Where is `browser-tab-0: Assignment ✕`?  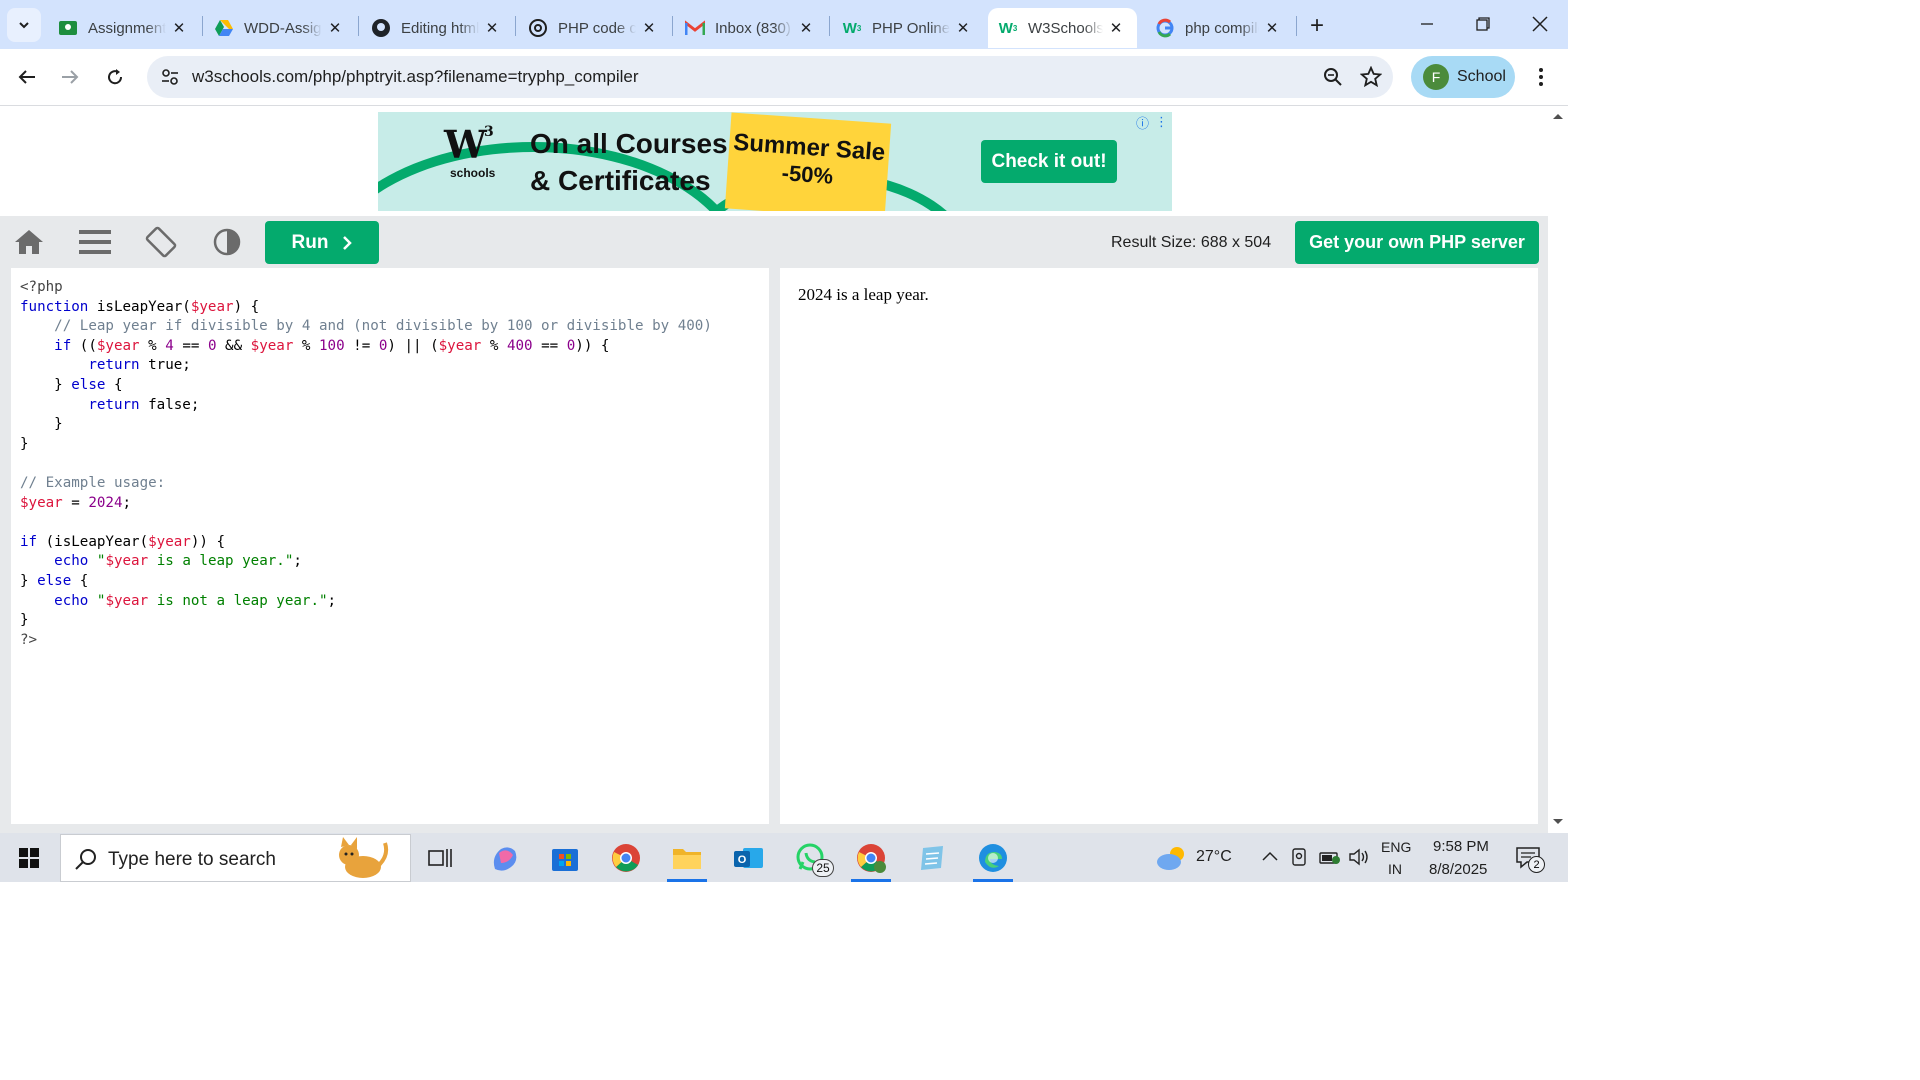
browser-tab-0: Assignment ✕ is located at coordinates (124, 28).